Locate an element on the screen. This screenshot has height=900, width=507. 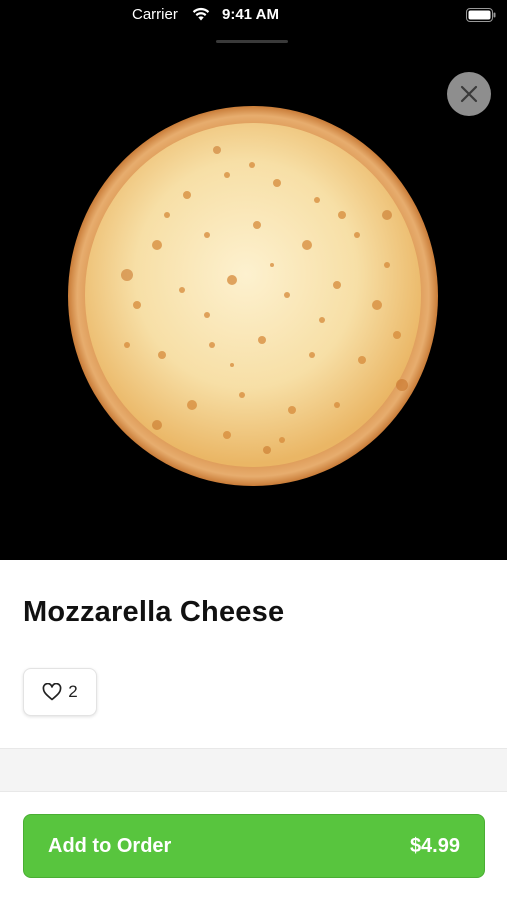
price-label: $4.99 is located at coordinates (434, 845).